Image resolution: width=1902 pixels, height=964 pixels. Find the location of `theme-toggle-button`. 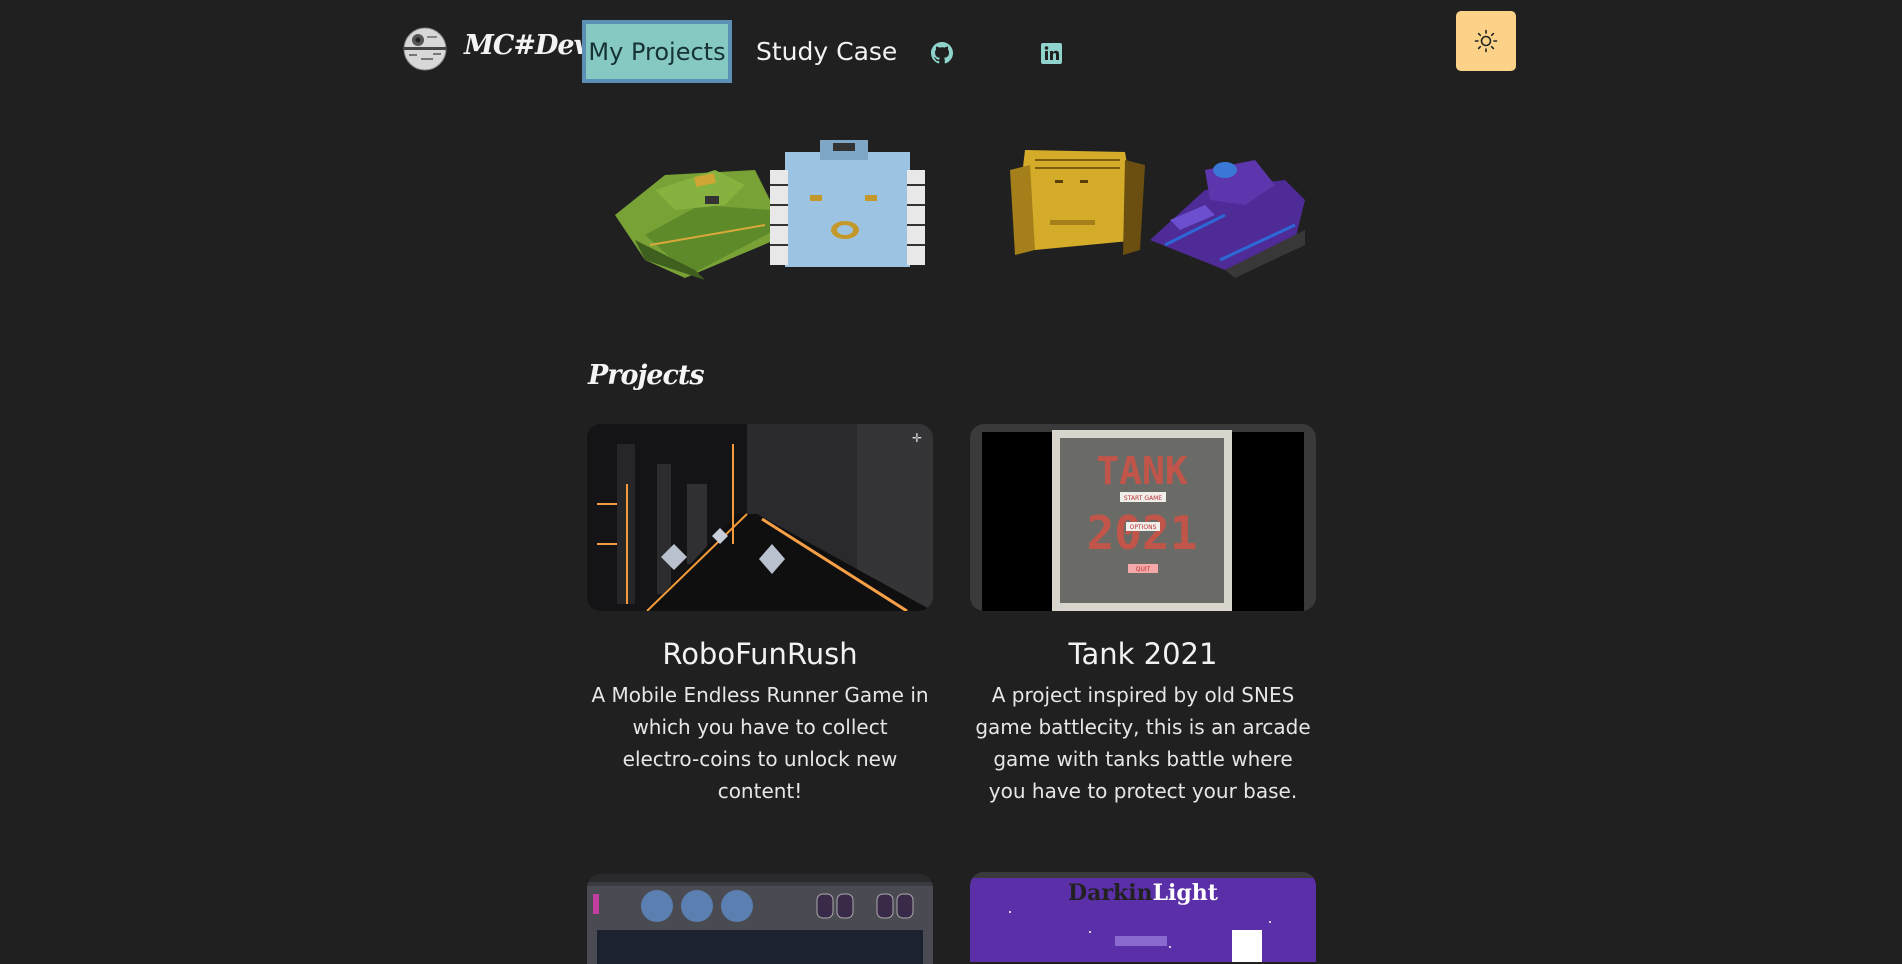

theme-toggle-button is located at coordinates (1486, 41).